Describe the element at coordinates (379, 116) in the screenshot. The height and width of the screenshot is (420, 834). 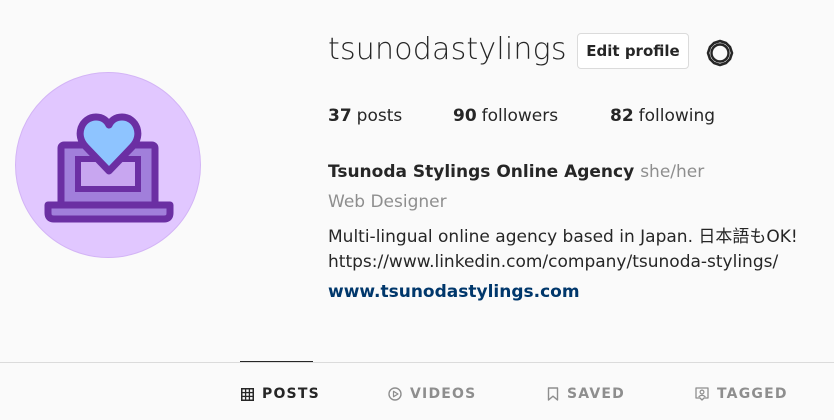
I see `posts-label: posts` at that location.